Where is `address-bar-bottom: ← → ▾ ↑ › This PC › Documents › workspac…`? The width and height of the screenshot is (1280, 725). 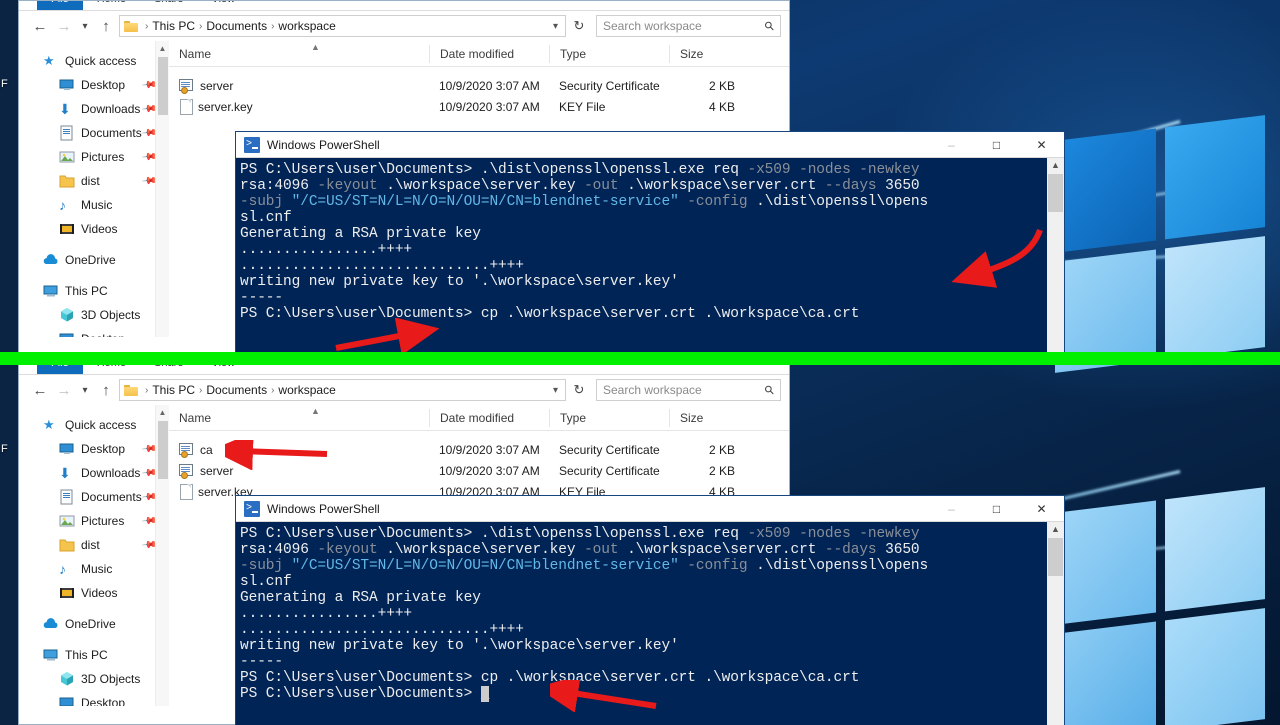
address-bar-bottom: ← → ▾ ↑ › This PC › Documents › workspac… is located at coordinates (404, 390).